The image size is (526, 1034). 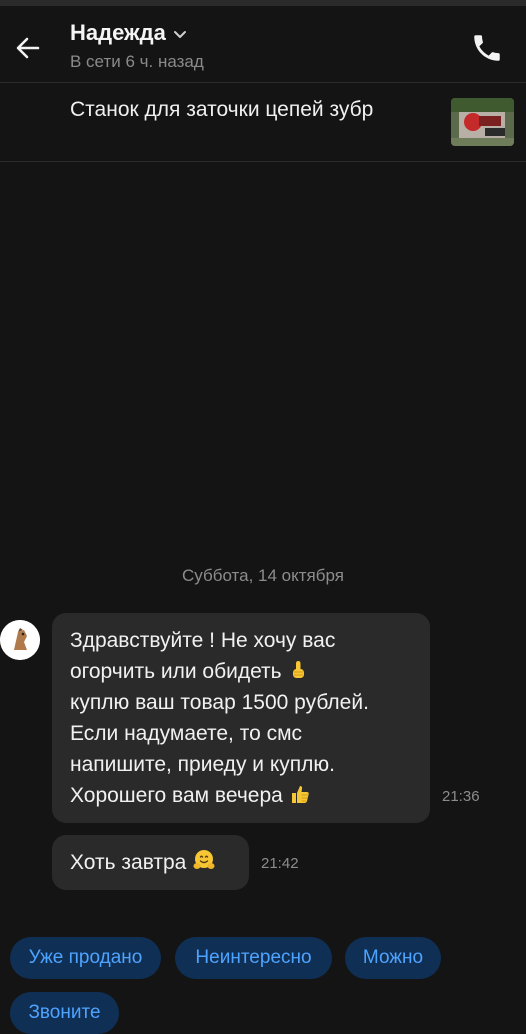 What do you see at coordinates (28, 48) in the screenshot?
I see `back-arrow-icon` at bounding box center [28, 48].